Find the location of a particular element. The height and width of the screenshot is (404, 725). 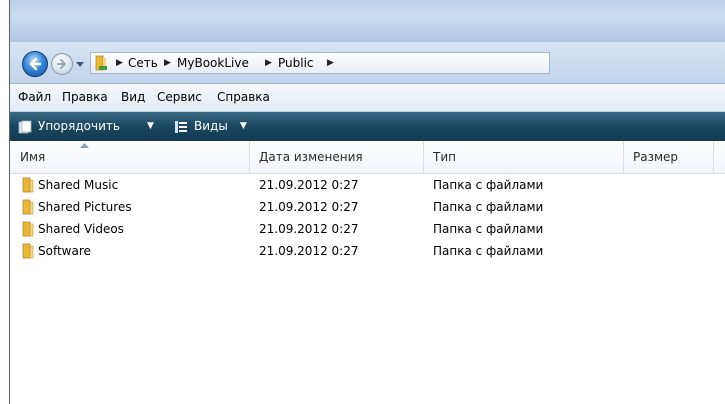

file-name: Shared Videos is located at coordinates (81, 229).